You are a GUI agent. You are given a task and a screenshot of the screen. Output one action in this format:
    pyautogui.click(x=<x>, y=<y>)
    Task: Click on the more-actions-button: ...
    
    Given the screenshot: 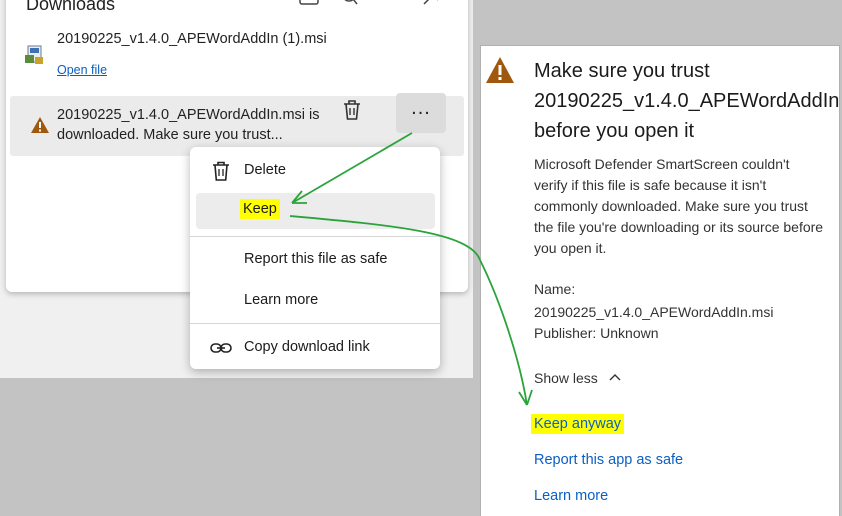 What is the action you would take?
    pyautogui.click(x=421, y=113)
    